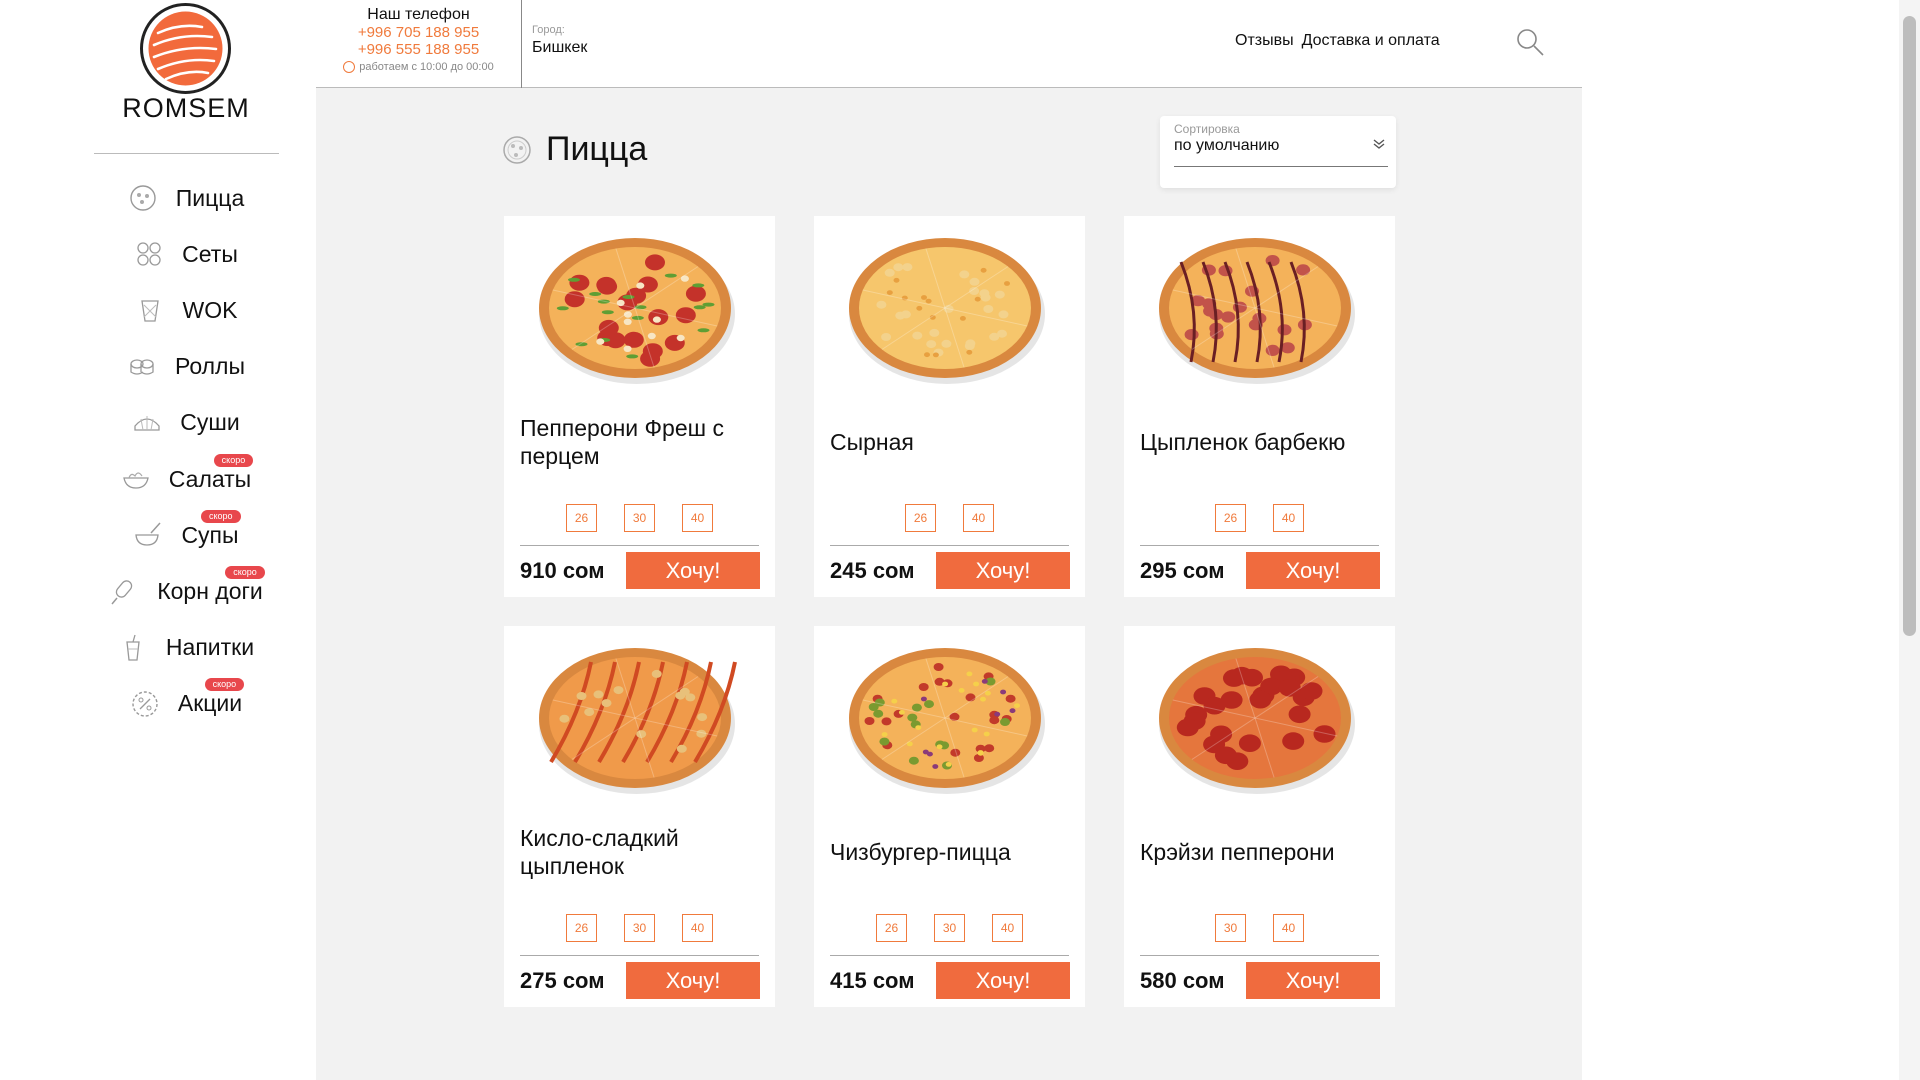 Image resolution: width=1920 pixels, height=1080 pixels. I want to click on top-links: Отзывы Доставка и оплата, so click(1337, 41).